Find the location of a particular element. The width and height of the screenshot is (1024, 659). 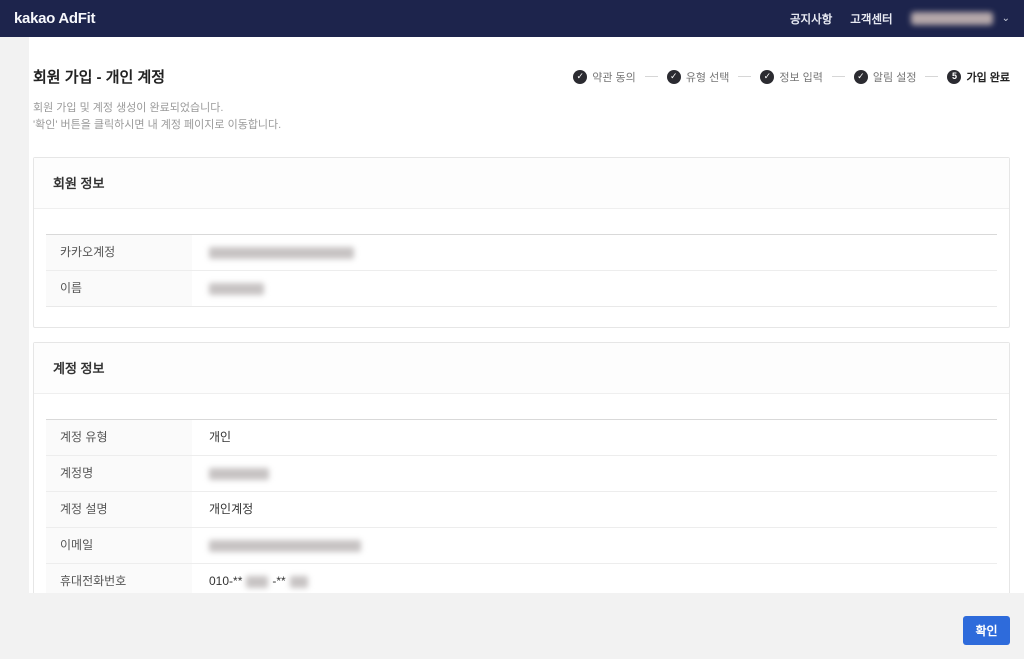

navbar-right-group: 공지사항 고객센터 ⌄ is located at coordinates (900, 19).